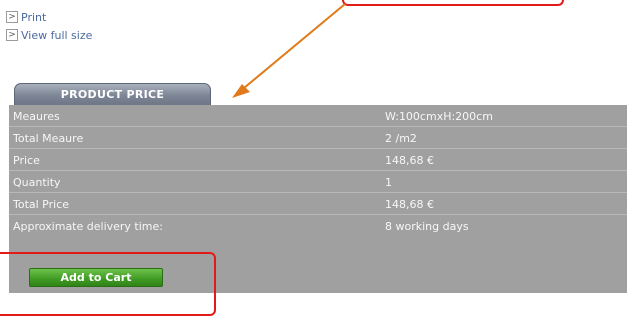  I want to click on row-label: Price, so click(26, 160).